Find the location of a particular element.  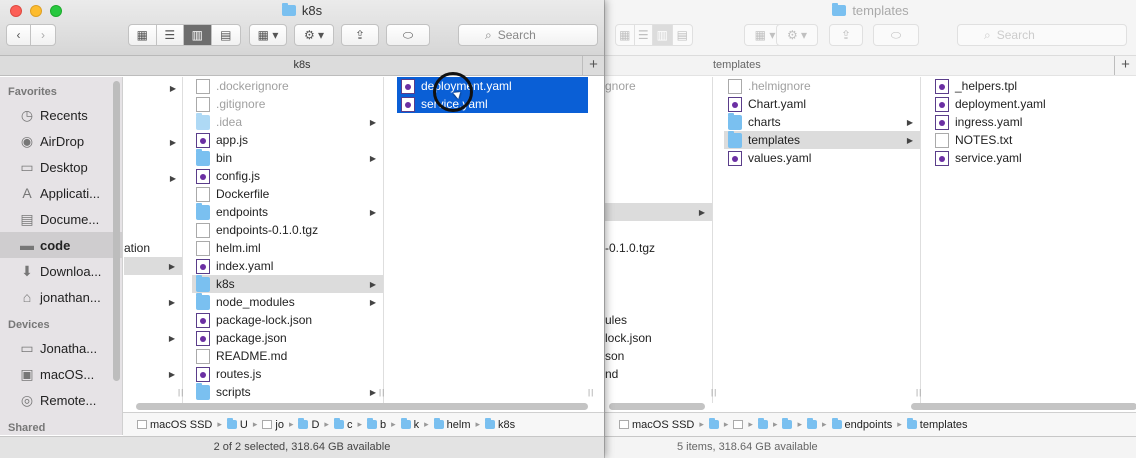

list-item: Chart.yaml is located at coordinates (822, 104).